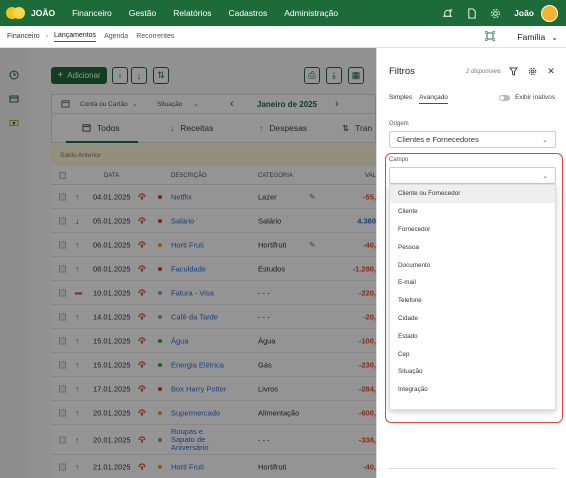 This screenshot has width=566, height=478. What do you see at coordinates (472, 175) in the screenshot?
I see `campo-select: ⌄` at bounding box center [472, 175].